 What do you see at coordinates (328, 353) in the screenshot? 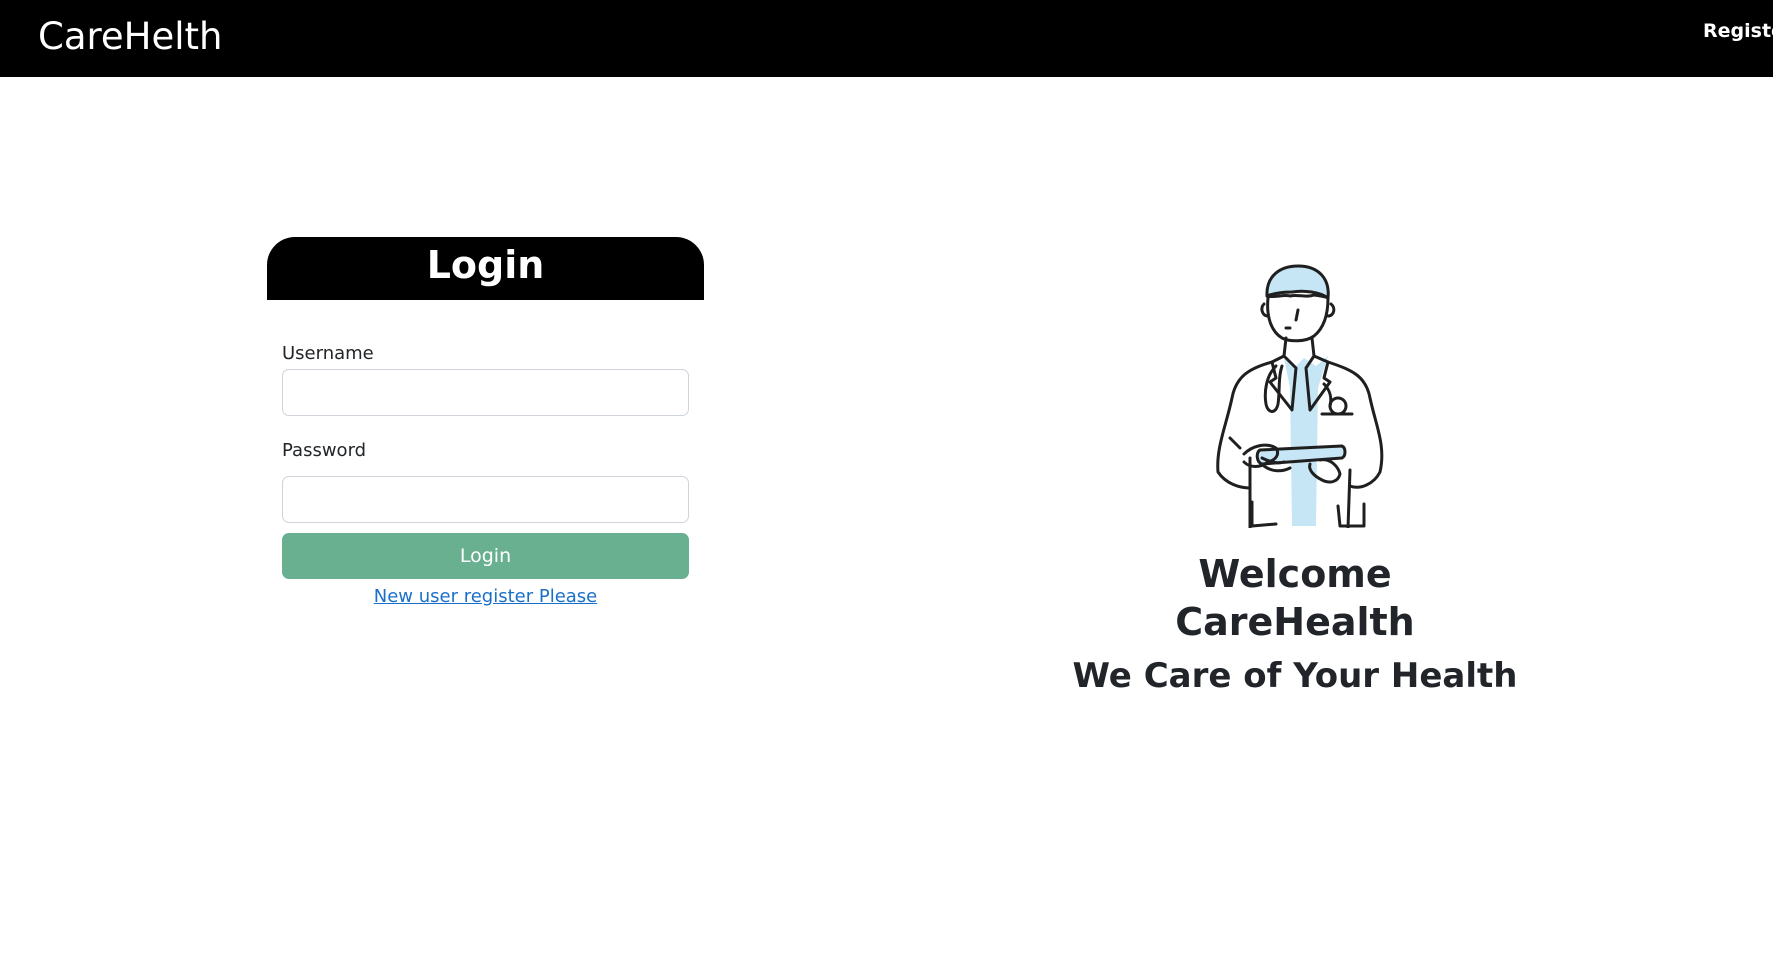
I see `username-label: Username` at bounding box center [328, 353].